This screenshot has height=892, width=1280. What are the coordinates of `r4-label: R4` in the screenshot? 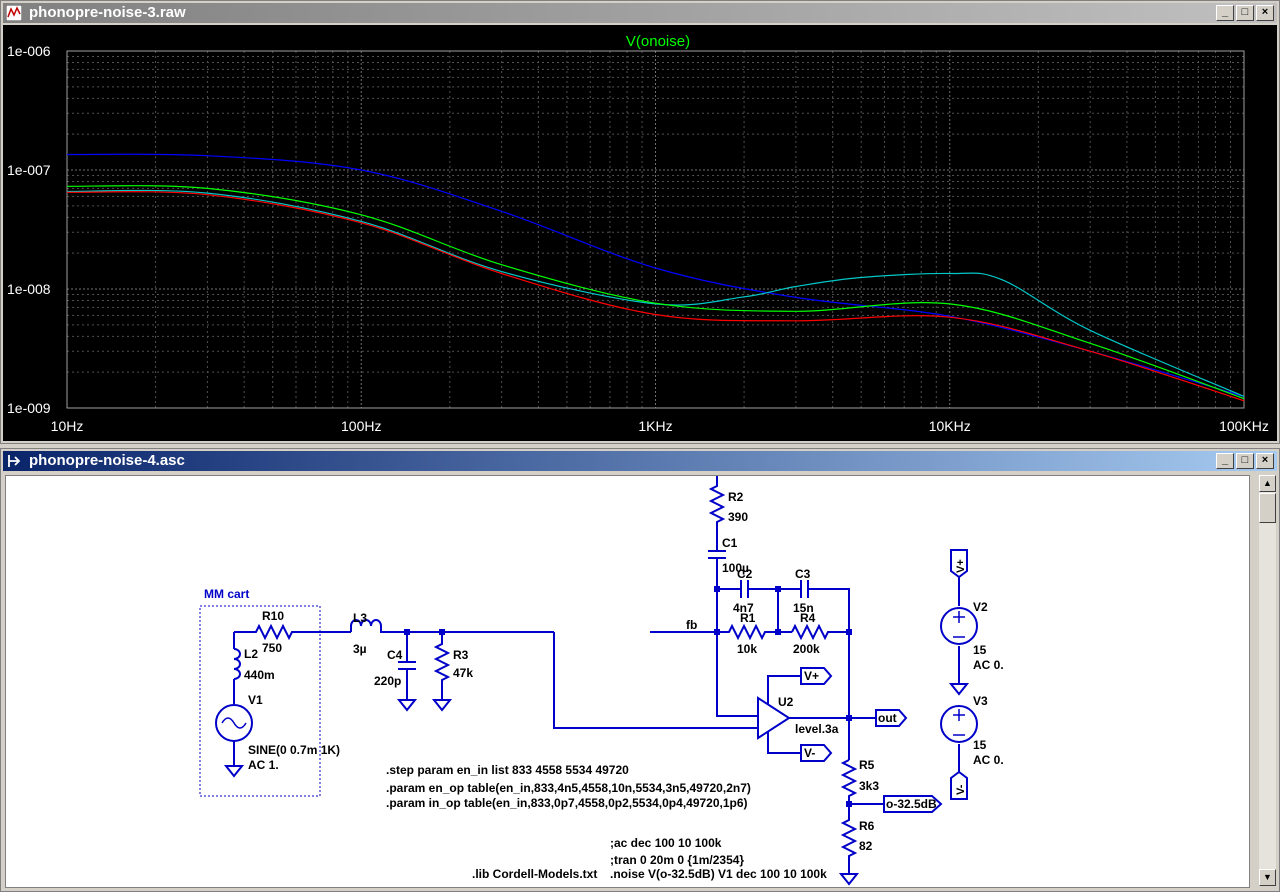 It's located at (808, 618).